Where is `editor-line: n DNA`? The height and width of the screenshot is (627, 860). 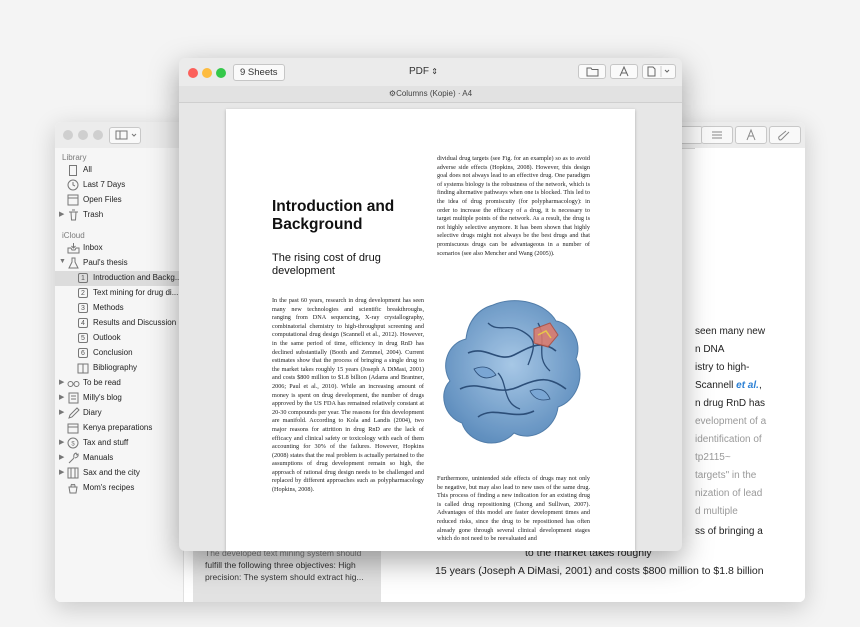
editor-line: n DNA is located at coordinates (710, 349).